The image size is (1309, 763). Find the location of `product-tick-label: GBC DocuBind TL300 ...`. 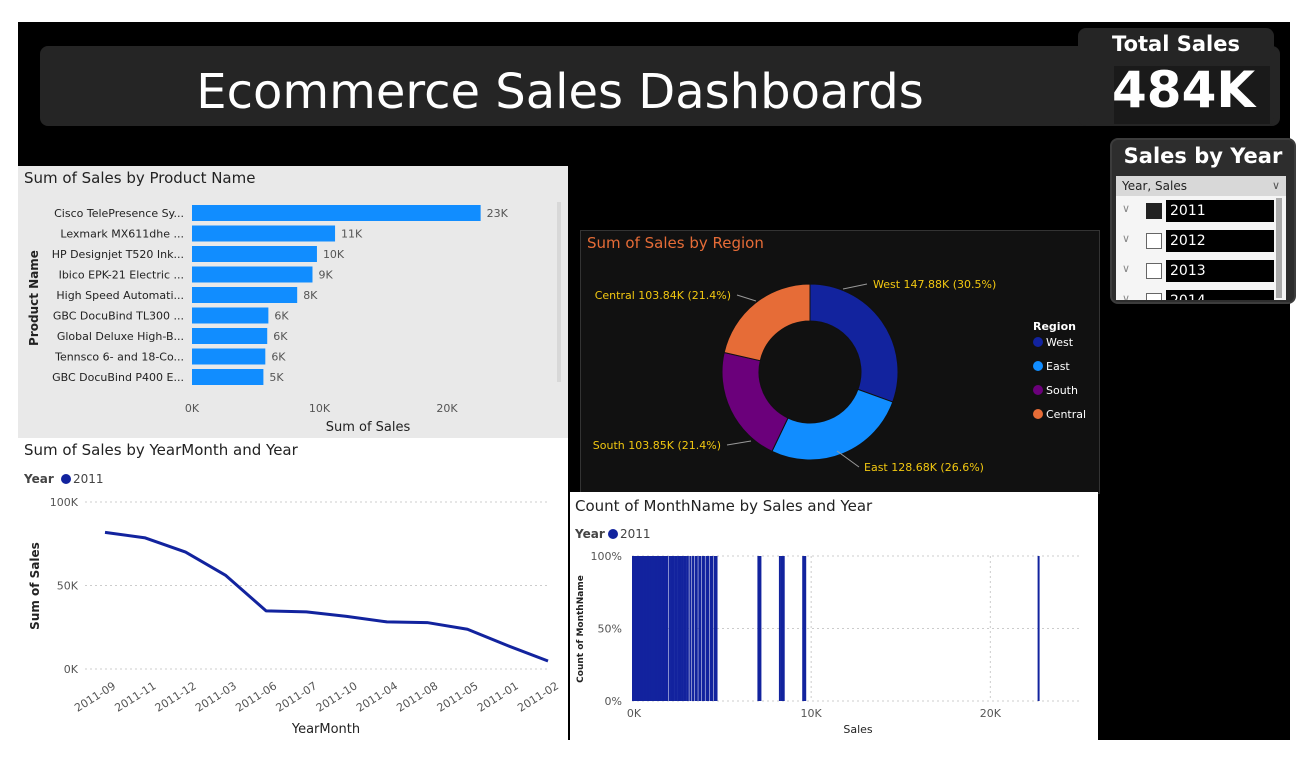

product-tick-label: GBC DocuBind TL300 ... is located at coordinates (118, 316).